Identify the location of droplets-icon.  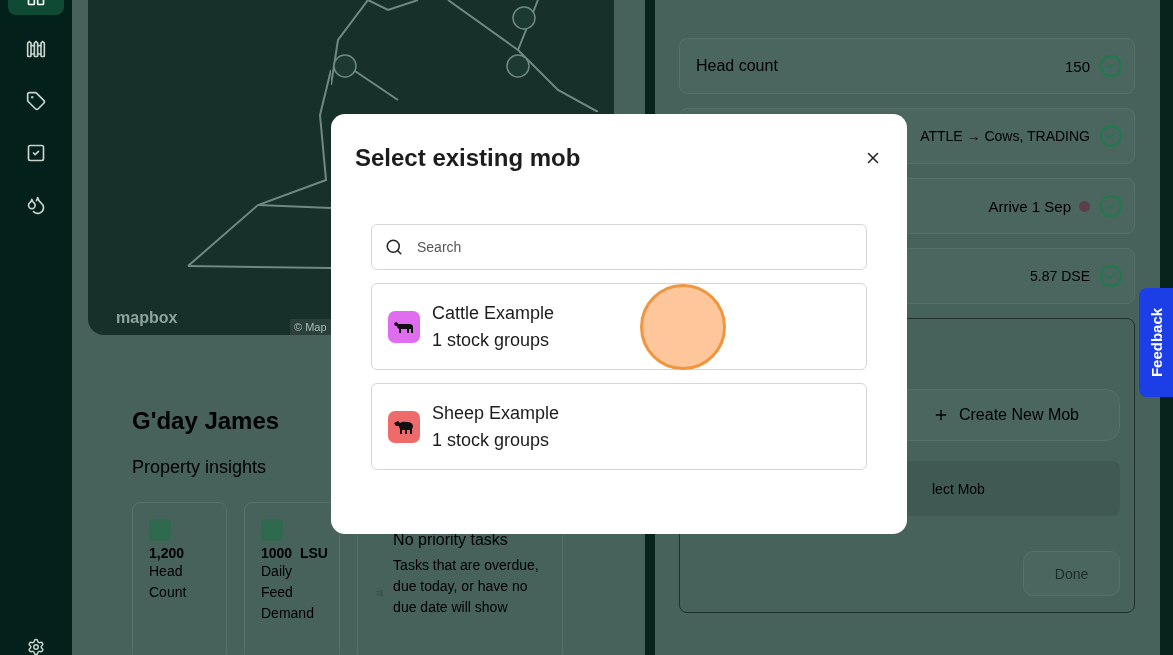
(36, 205).